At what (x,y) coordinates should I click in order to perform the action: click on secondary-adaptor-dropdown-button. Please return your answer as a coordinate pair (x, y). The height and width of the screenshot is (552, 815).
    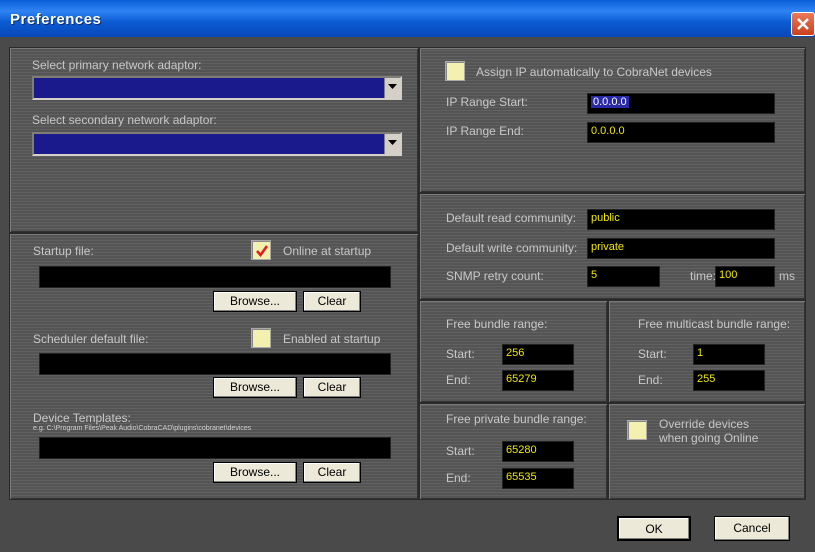
    Looking at the image, I should click on (392, 144).